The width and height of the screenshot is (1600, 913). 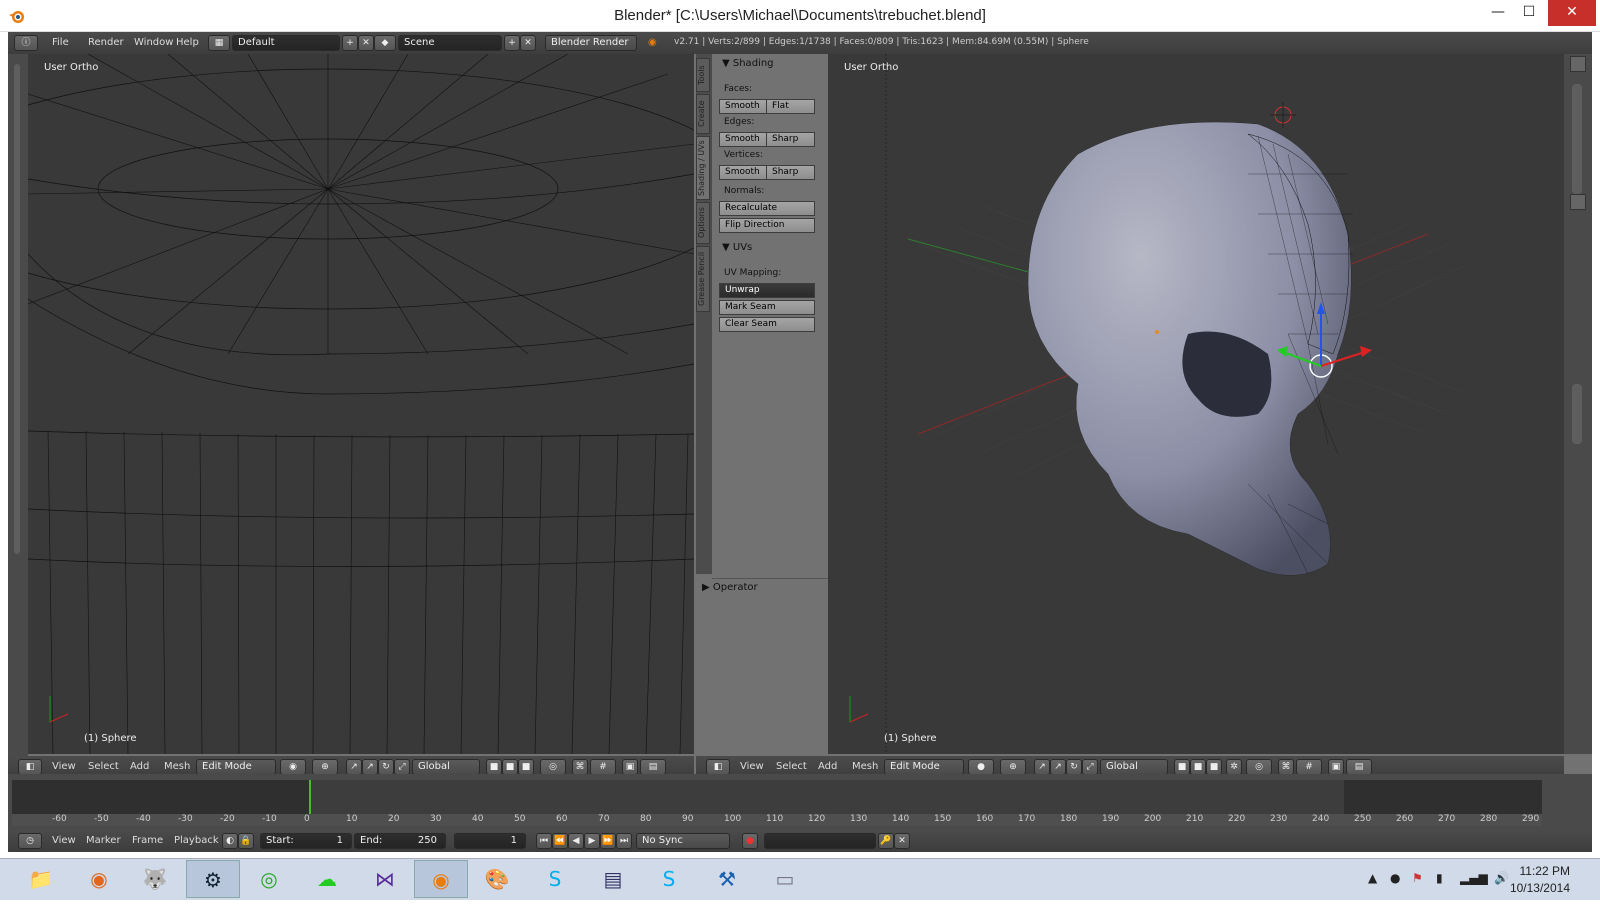 What do you see at coordinates (246, 841) in the screenshot?
I see `lock-icon: 🔒` at bounding box center [246, 841].